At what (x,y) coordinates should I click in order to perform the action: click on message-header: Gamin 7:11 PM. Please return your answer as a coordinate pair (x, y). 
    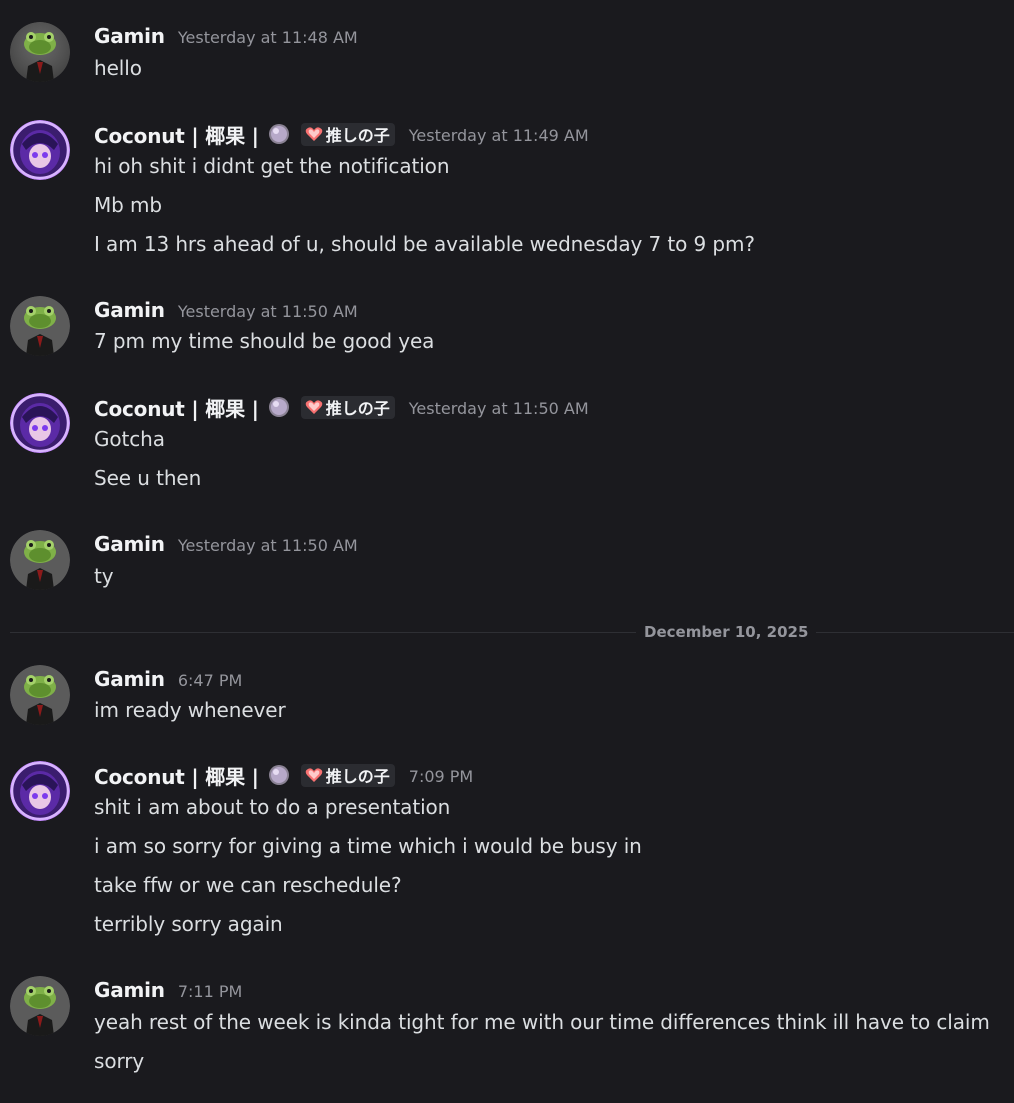
    Looking at the image, I should click on (168, 990).